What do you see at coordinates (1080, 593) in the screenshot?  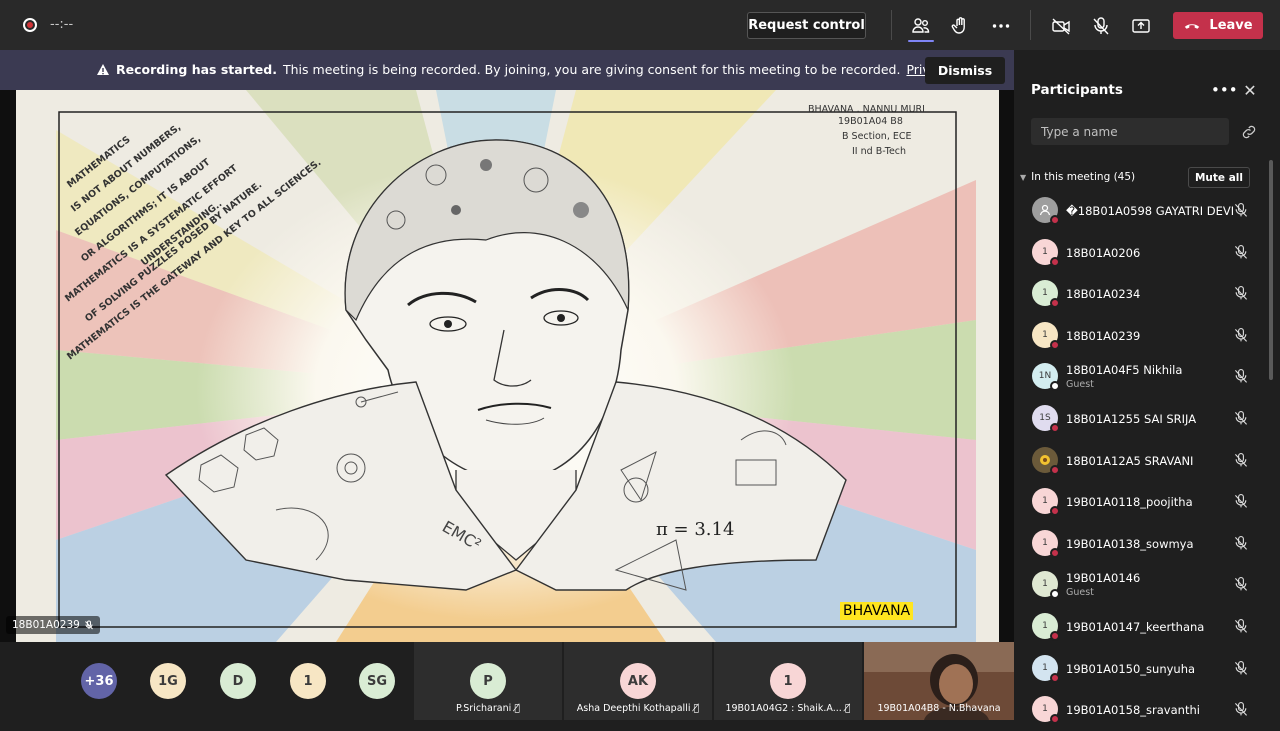 I see `participant-role: Guest` at bounding box center [1080, 593].